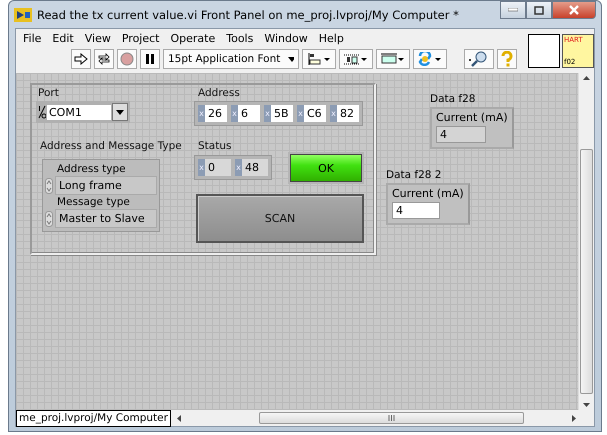 The image size is (607, 435). I want to click on help-icon, so click(507, 59).